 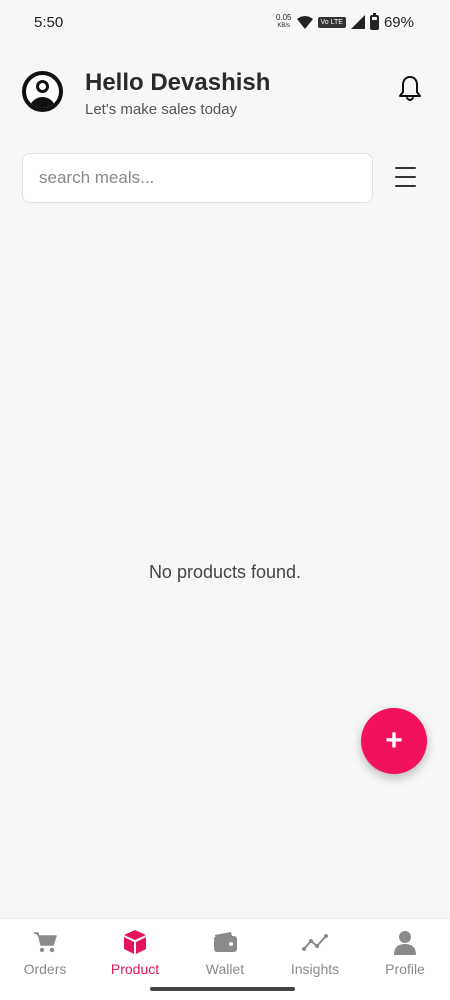 I want to click on page-title: Hello Devashish, so click(x=178, y=82).